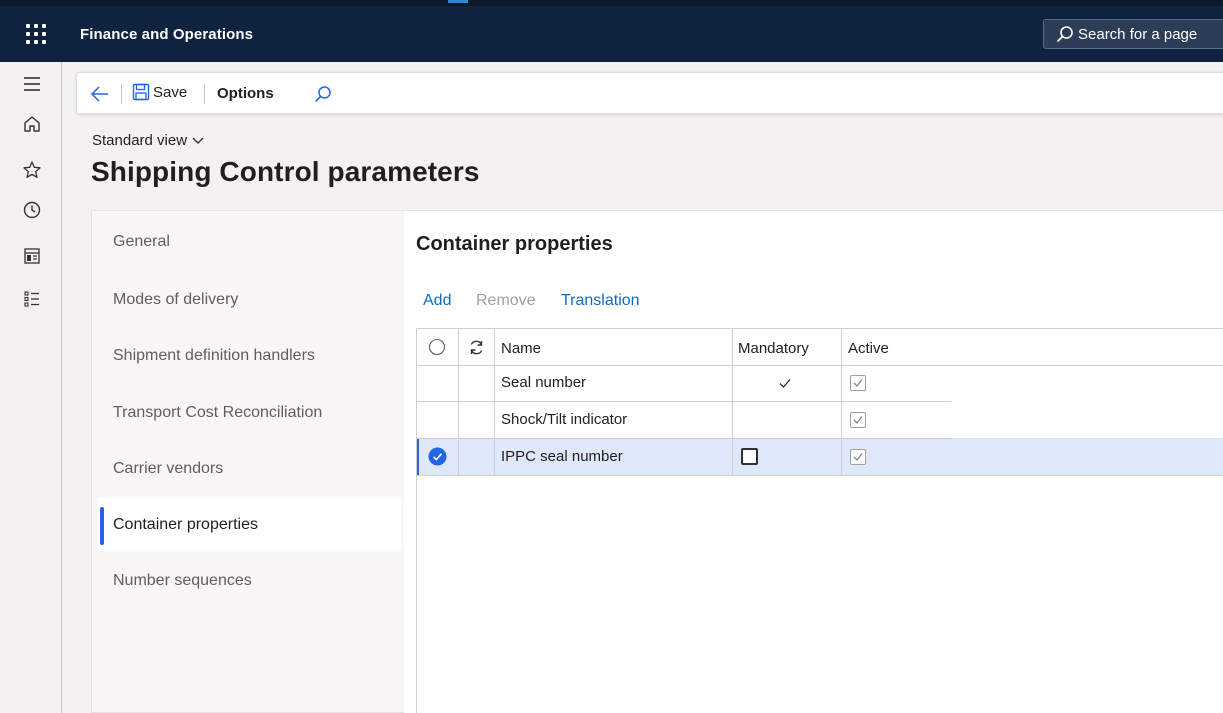 This screenshot has width=1223, height=713. I want to click on view-selector: Standard view, so click(148, 140).